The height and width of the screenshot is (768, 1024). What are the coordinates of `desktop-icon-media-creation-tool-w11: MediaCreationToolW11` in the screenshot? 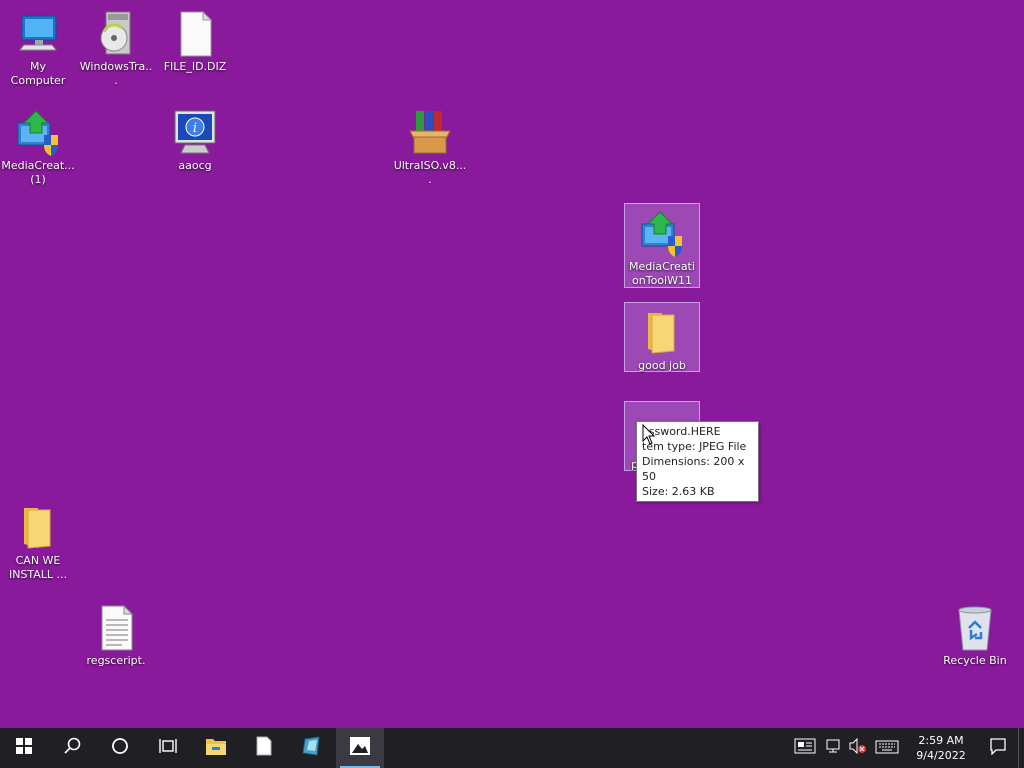 It's located at (662, 245).